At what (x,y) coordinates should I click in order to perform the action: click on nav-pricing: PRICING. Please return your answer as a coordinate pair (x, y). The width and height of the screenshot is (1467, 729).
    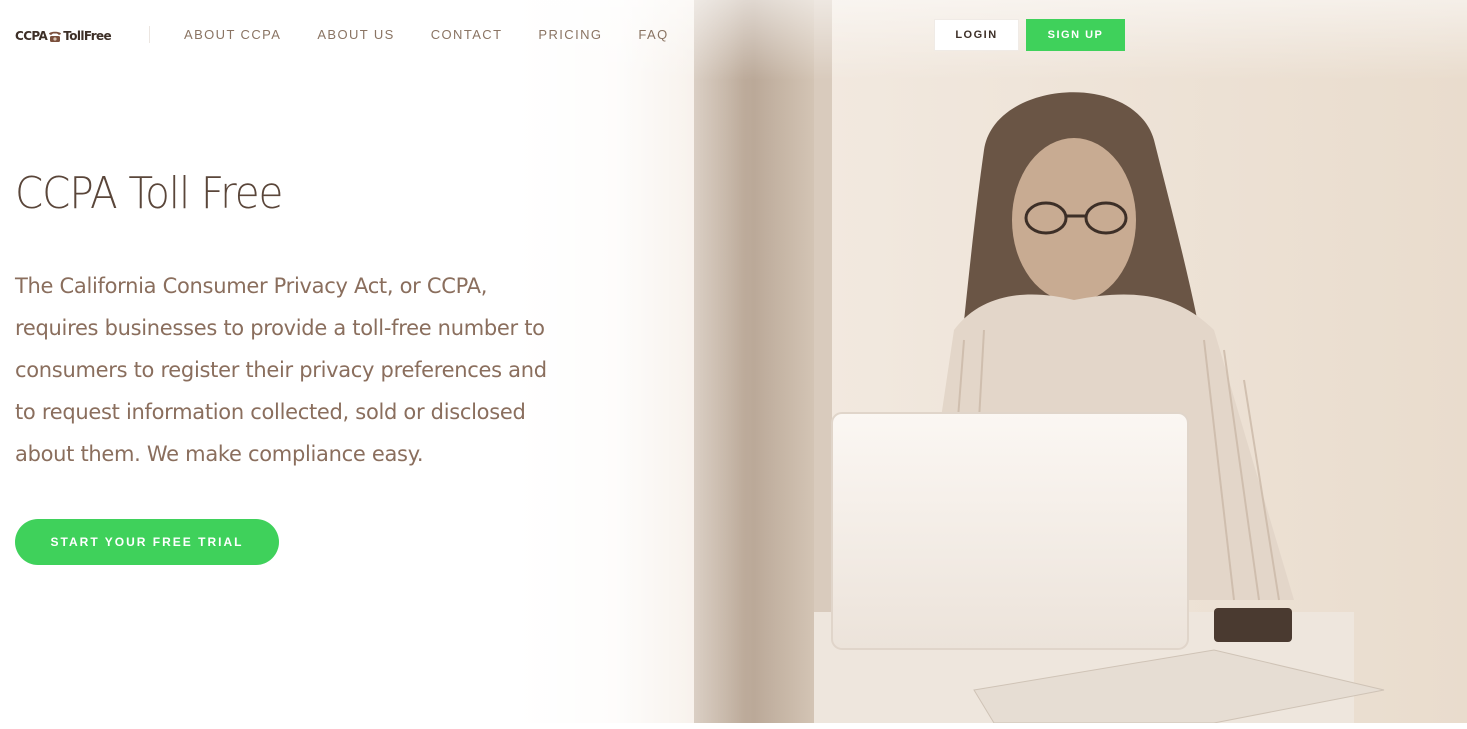
    Looking at the image, I should click on (570, 35).